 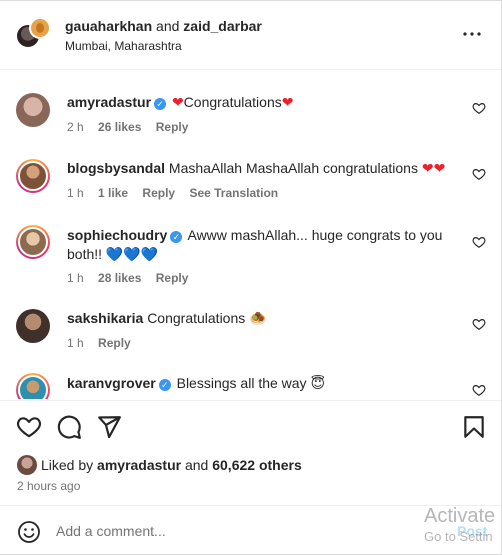 I want to click on comment-username: sakshikaria, so click(x=105, y=318).